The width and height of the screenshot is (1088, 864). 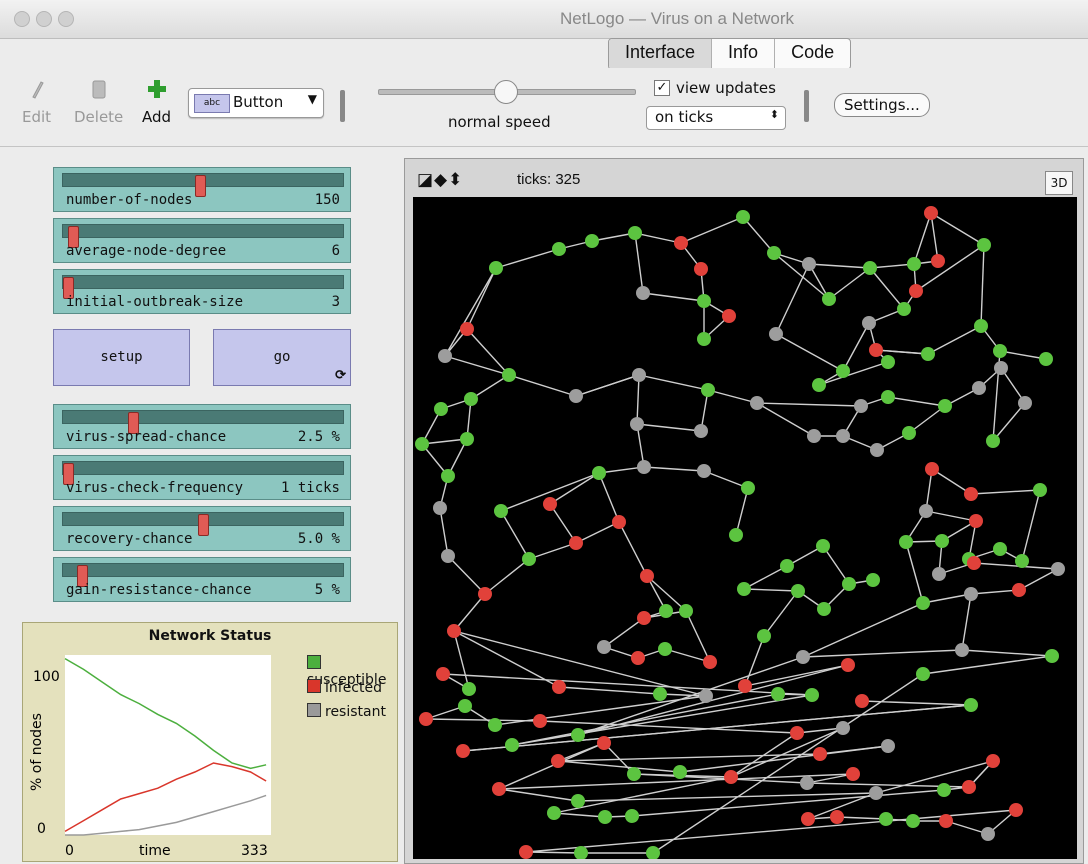 What do you see at coordinates (202, 477) in the screenshot?
I see `slider-virus-check-frequency: virus-check-frequency 1 ticks` at bounding box center [202, 477].